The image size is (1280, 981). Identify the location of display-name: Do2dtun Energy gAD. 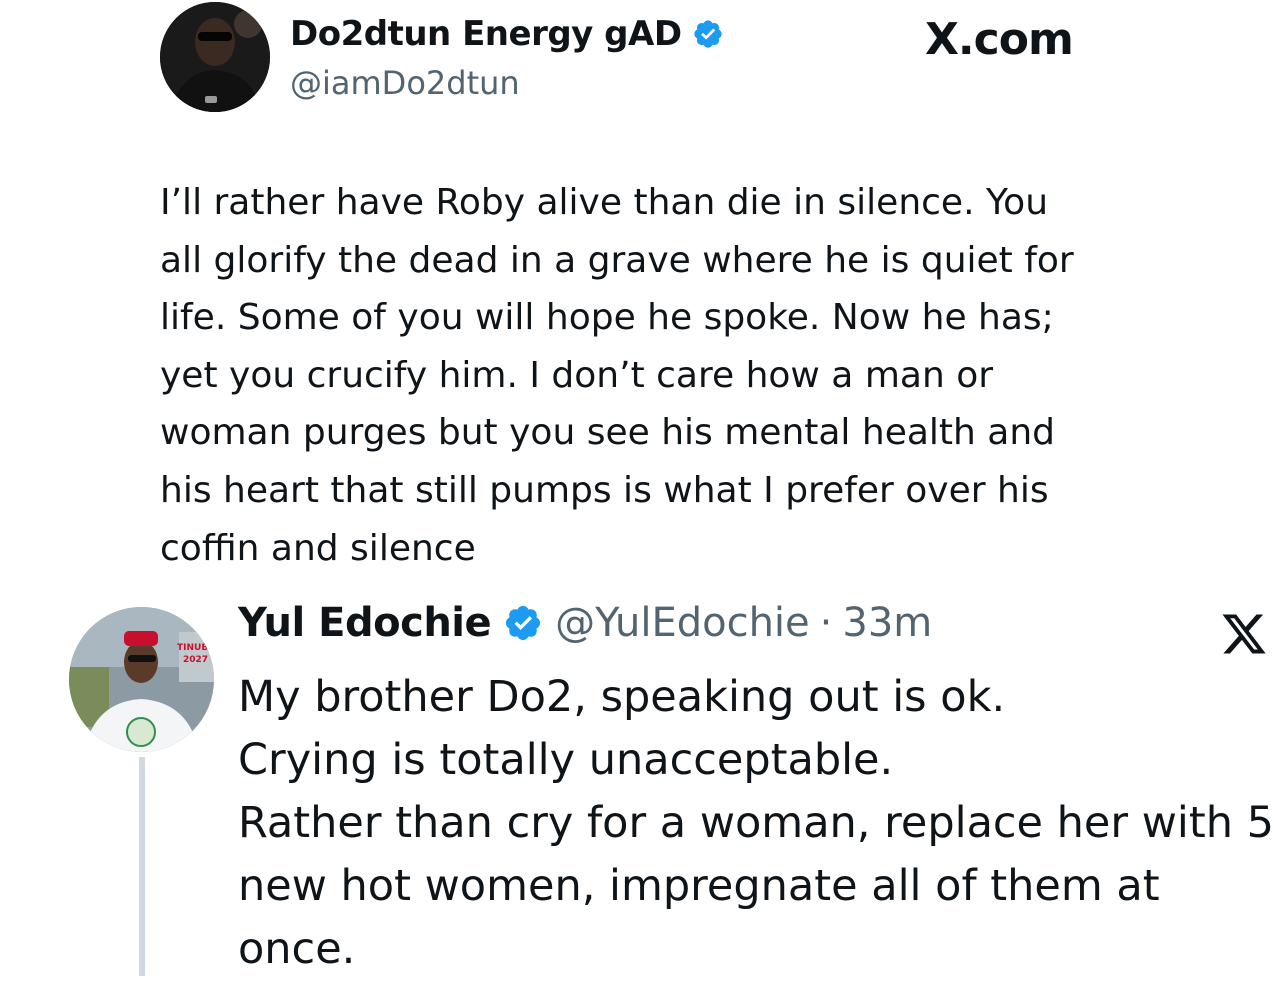
(486, 34).